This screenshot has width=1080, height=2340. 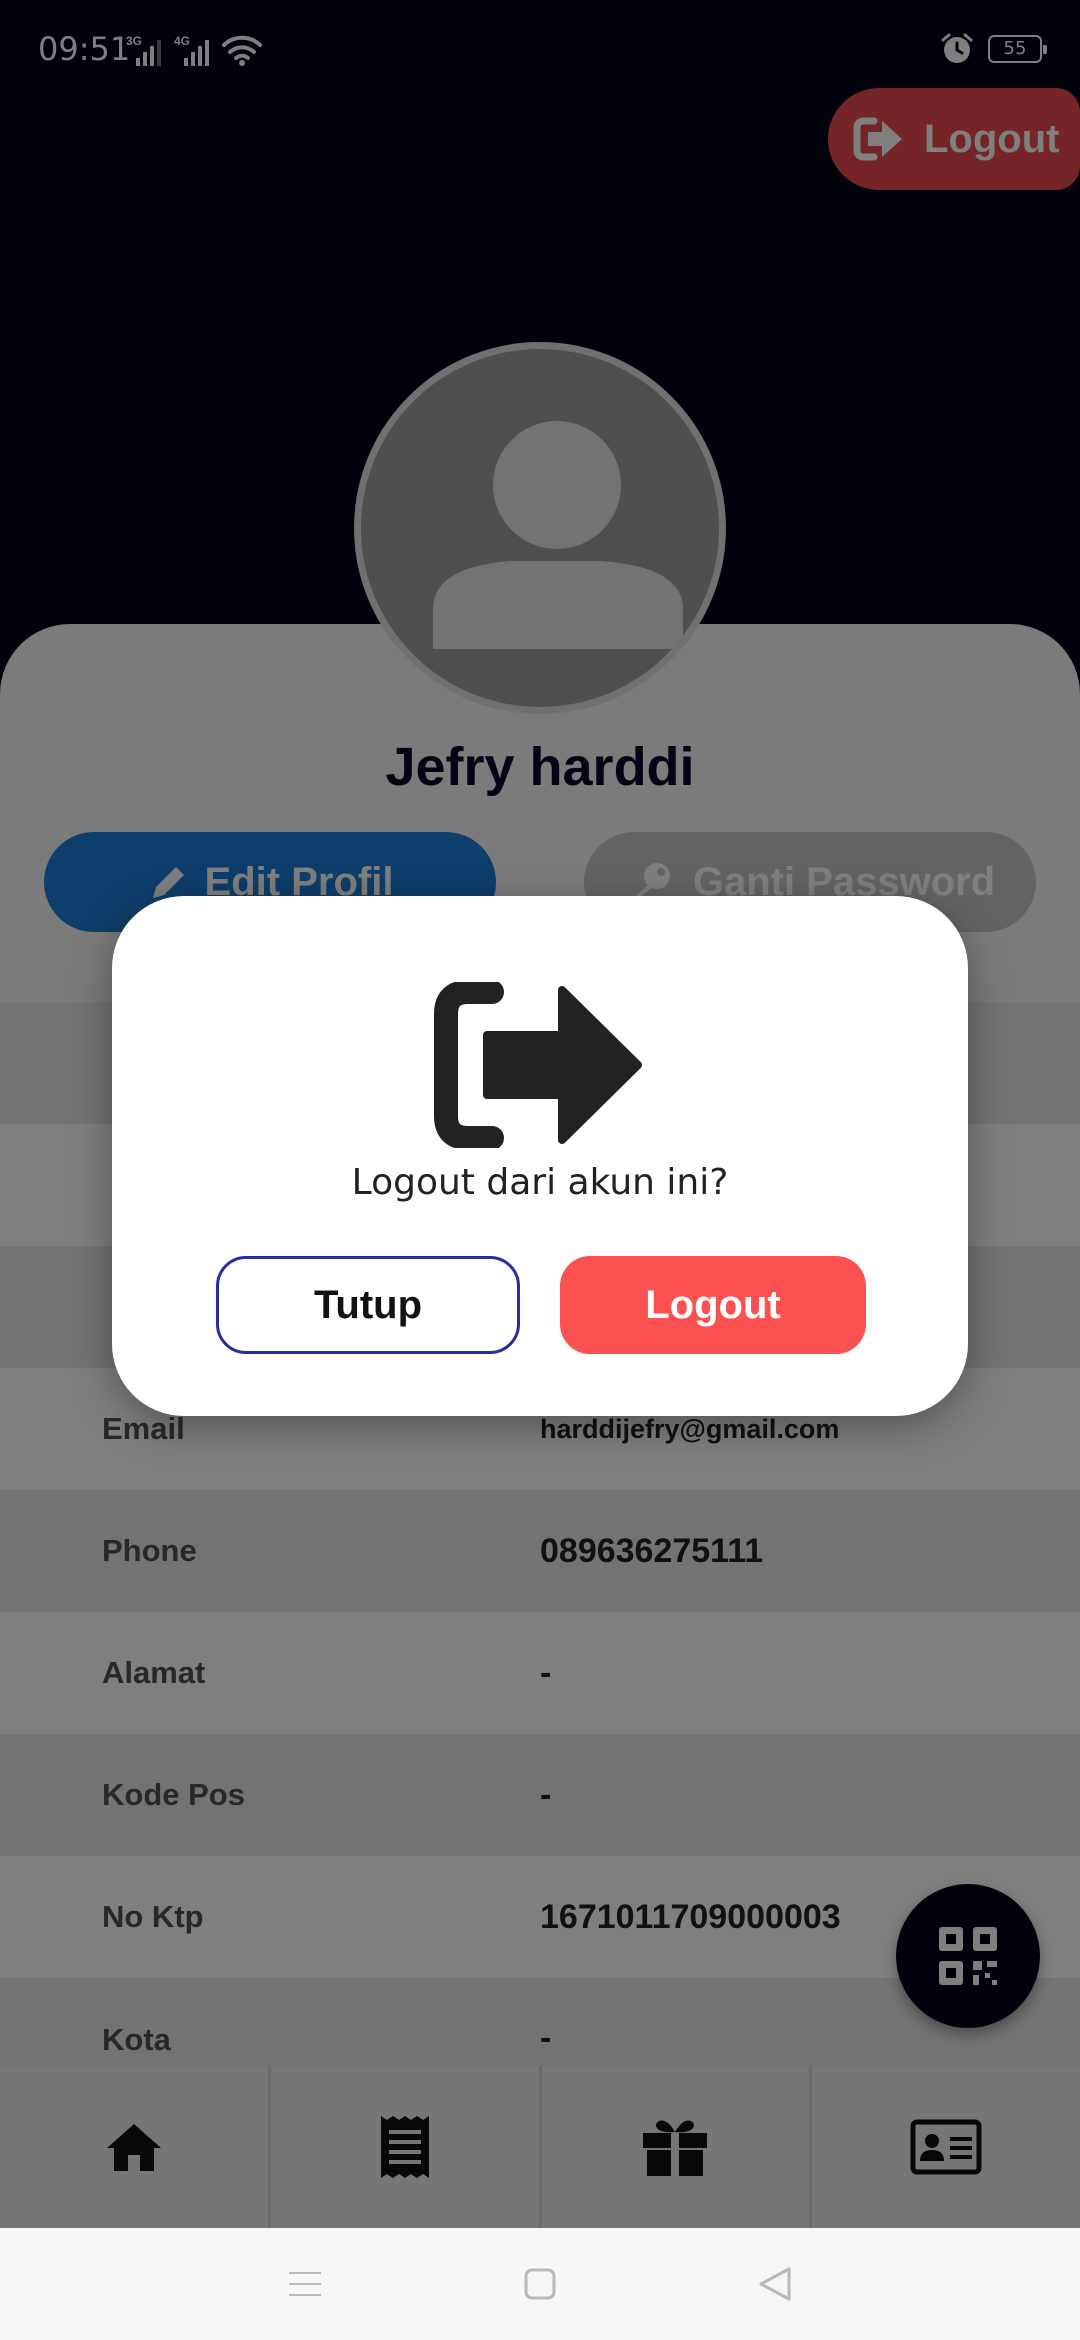 What do you see at coordinates (713, 1305) in the screenshot?
I see `confirm-logout-button: Logout` at bounding box center [713, 1305].